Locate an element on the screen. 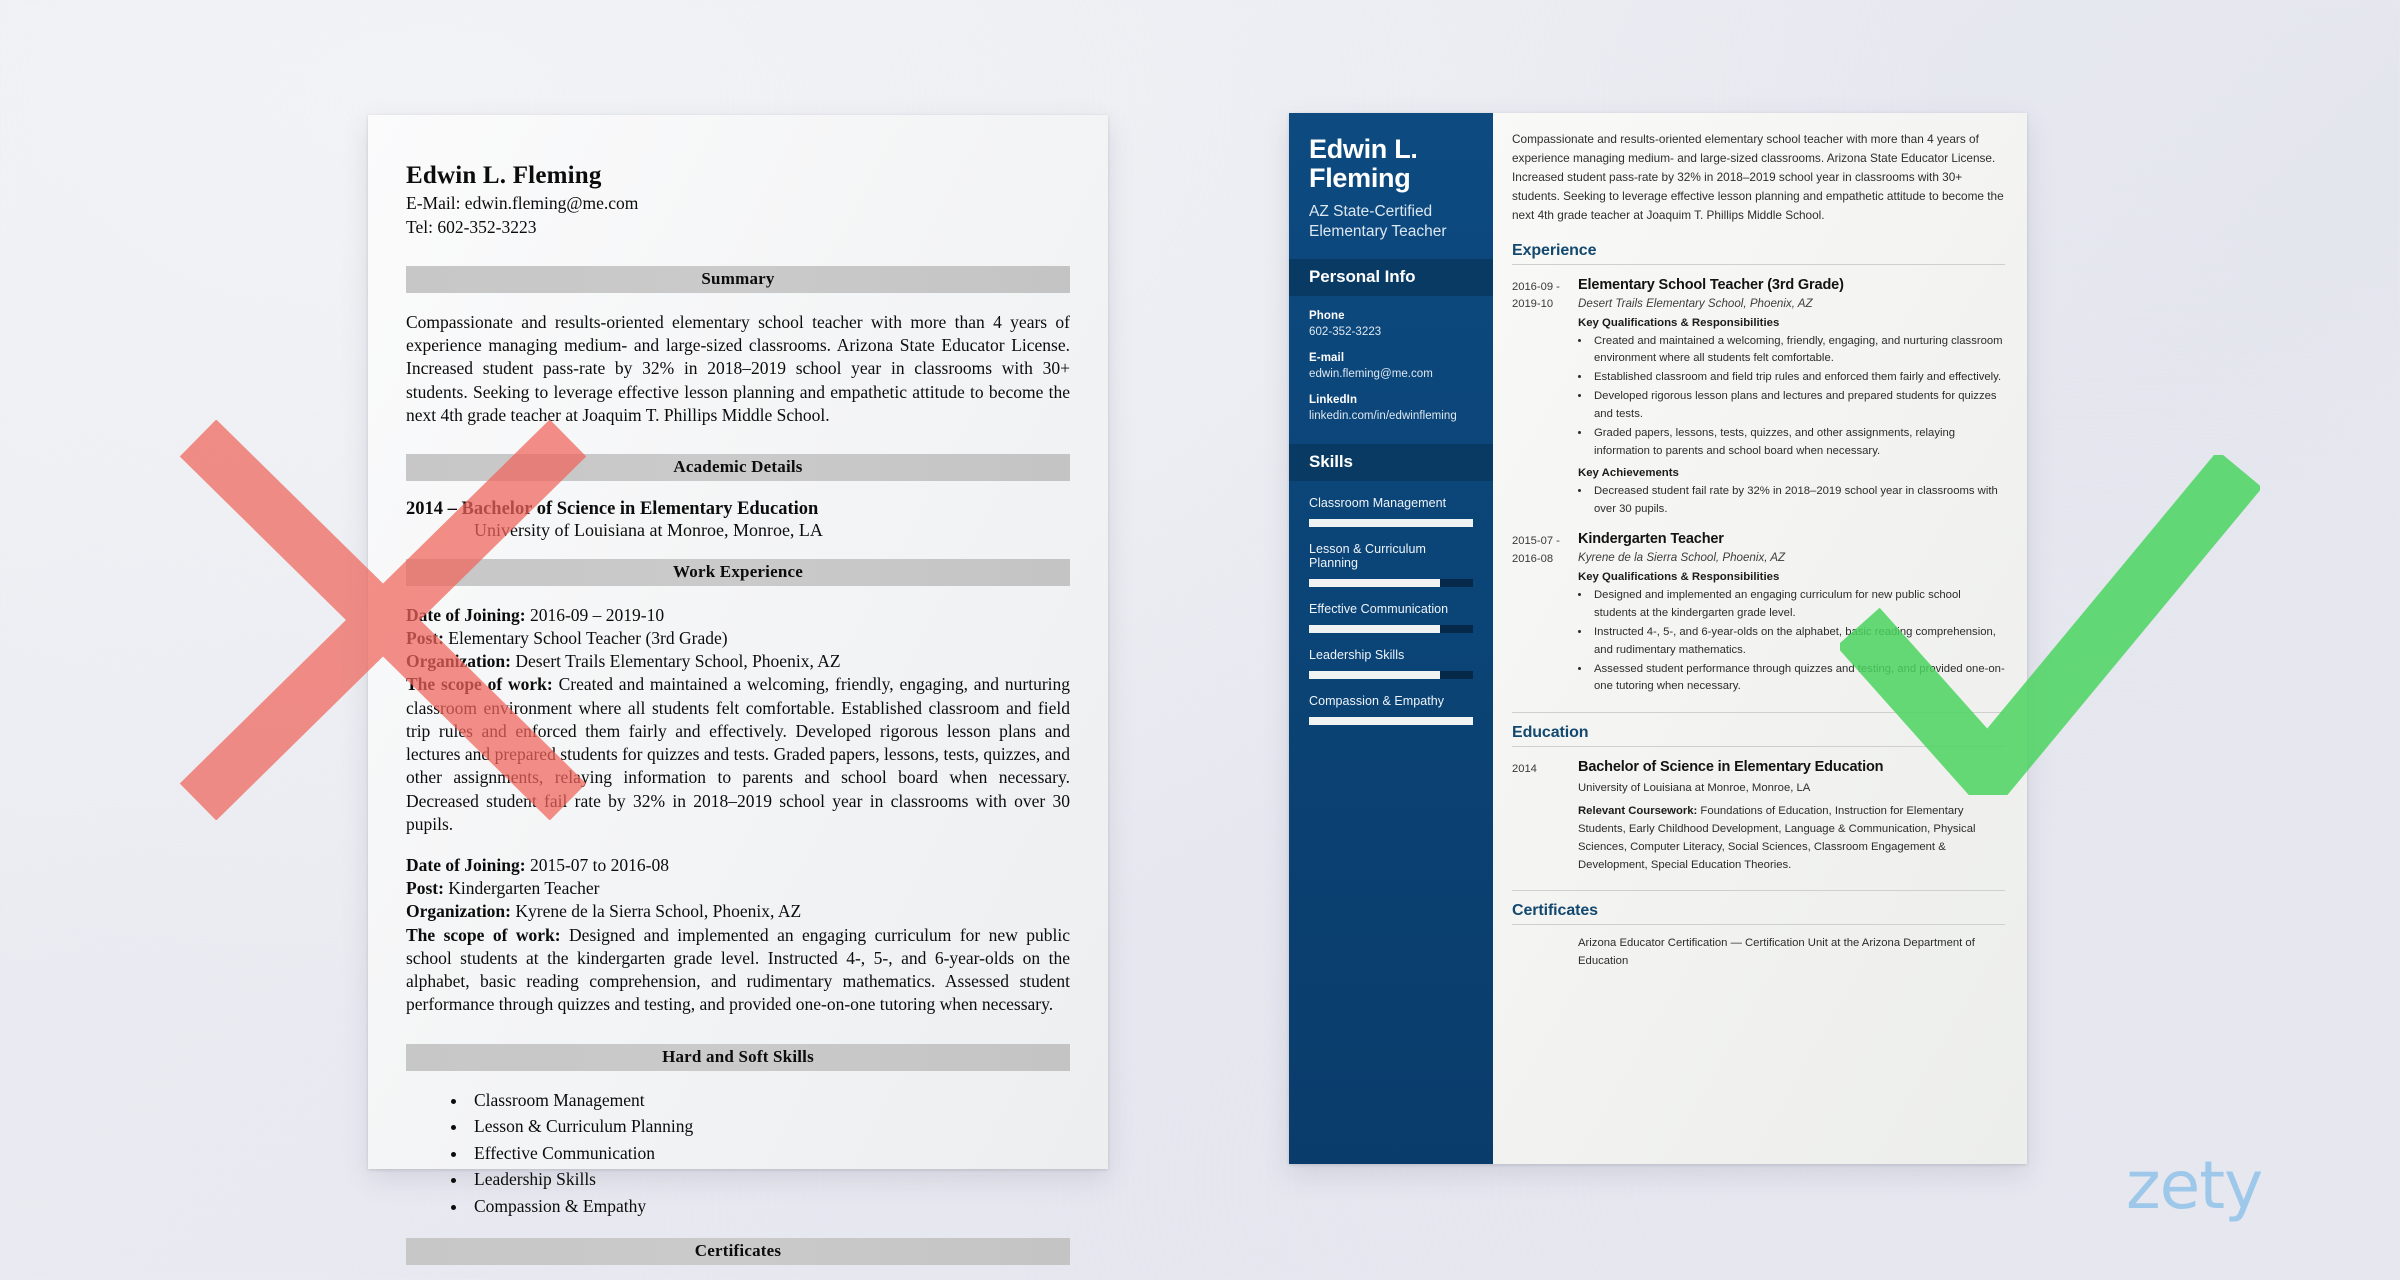 The image size is (2400, 1280). bad-job0-post-value: Elementary School Teacher (3rd Grade) is located at coordinates (588, 638).